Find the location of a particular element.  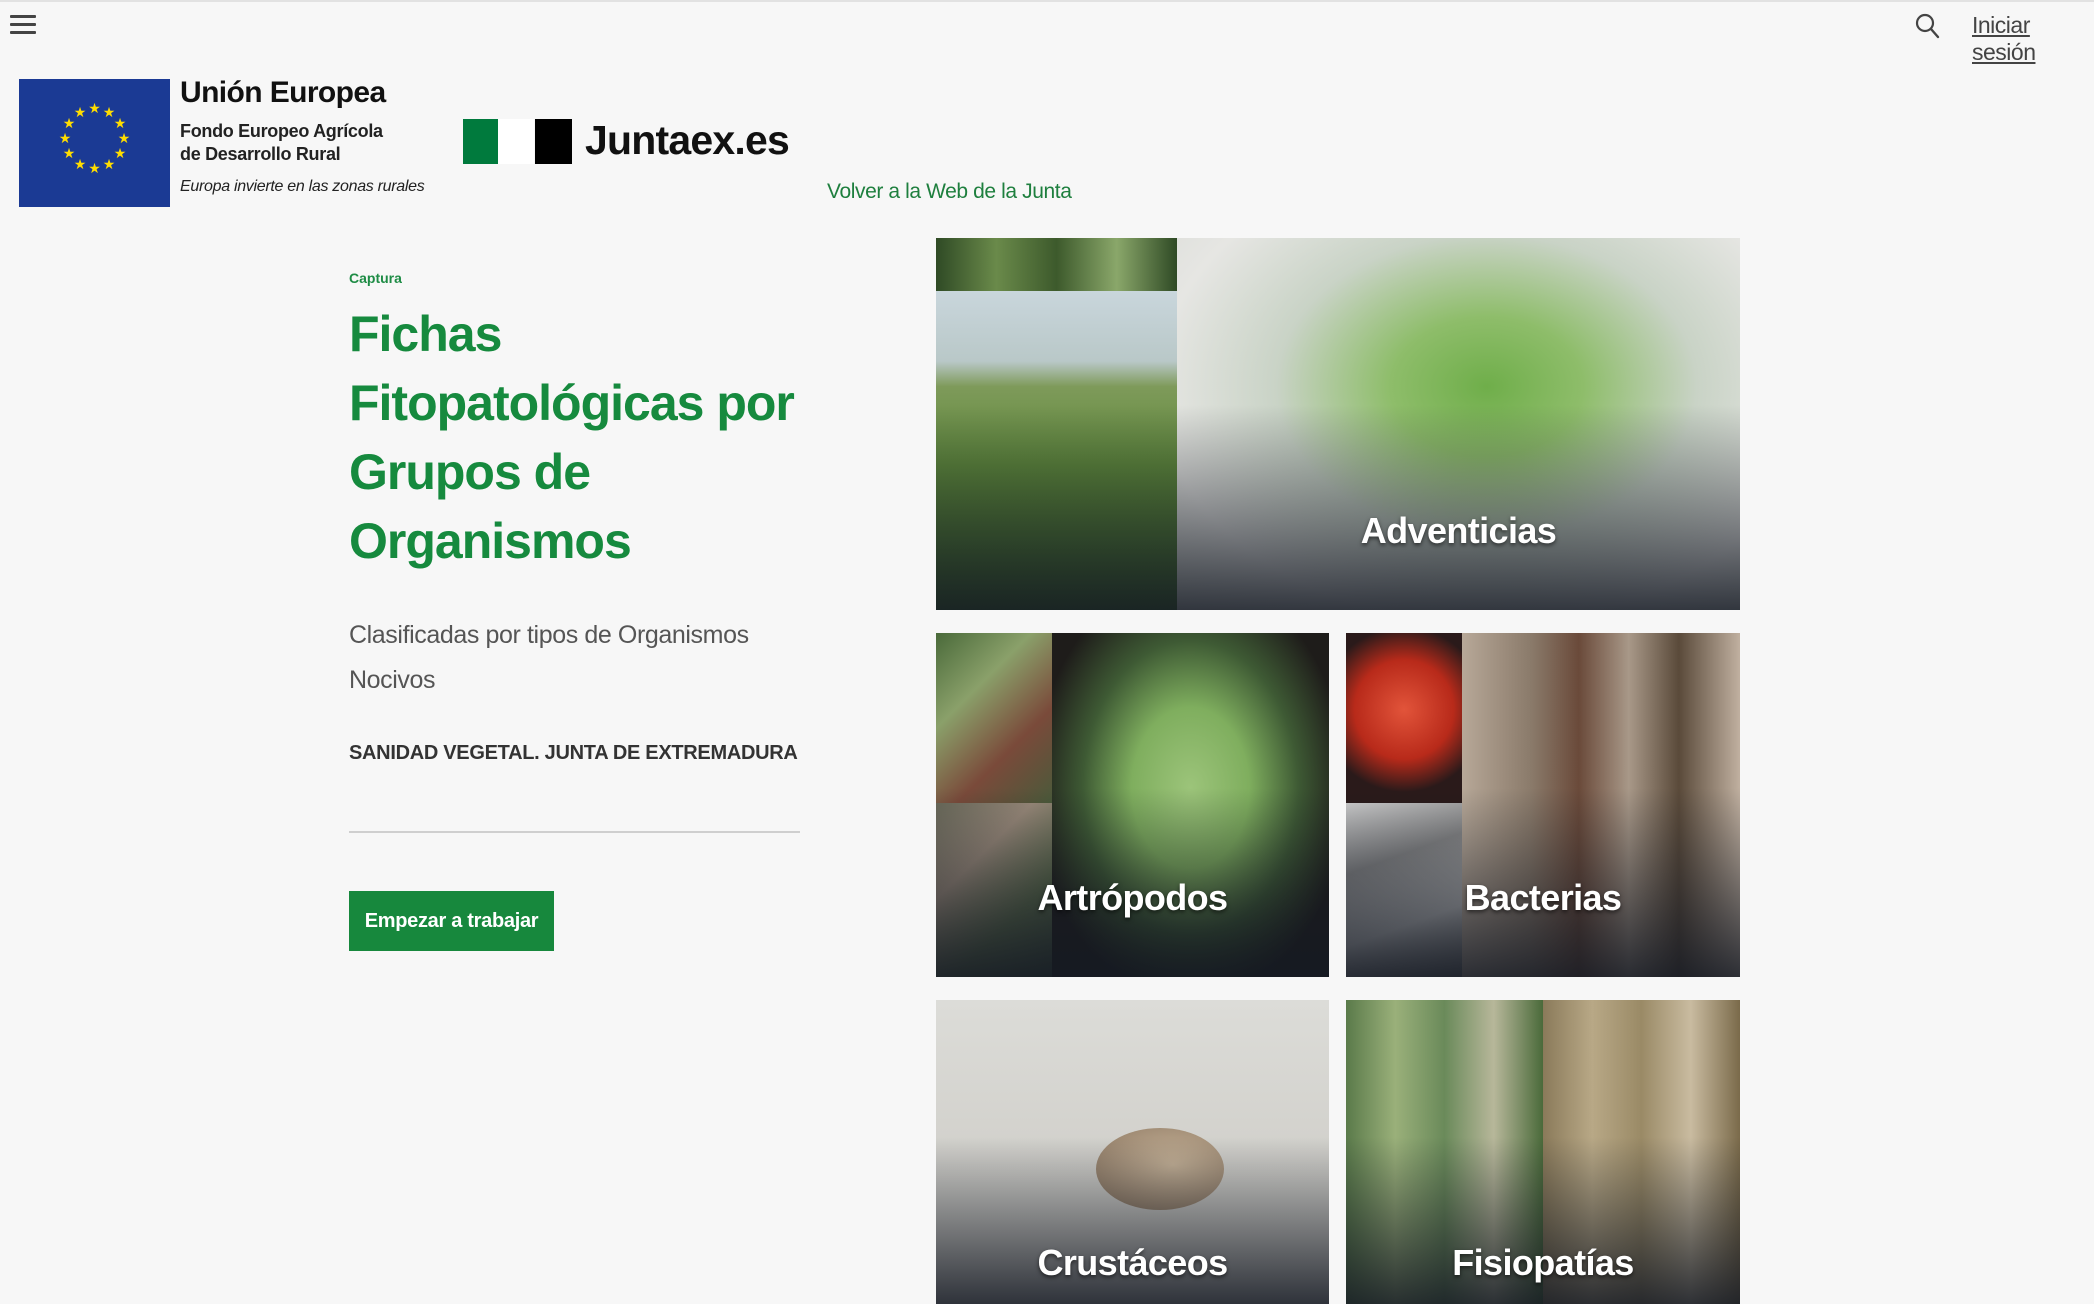

card-label: Fisiopatías is located at coordinates (1543, 1262).